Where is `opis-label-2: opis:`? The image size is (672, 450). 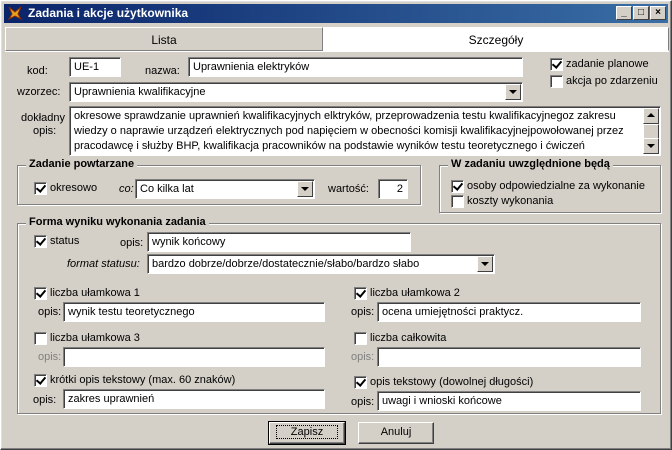 opis-label-2: opis: is located at coordinates (45, 131).